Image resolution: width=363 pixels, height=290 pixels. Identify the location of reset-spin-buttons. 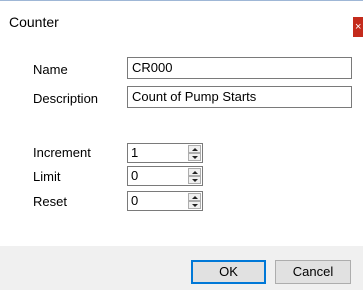
(194, 201).